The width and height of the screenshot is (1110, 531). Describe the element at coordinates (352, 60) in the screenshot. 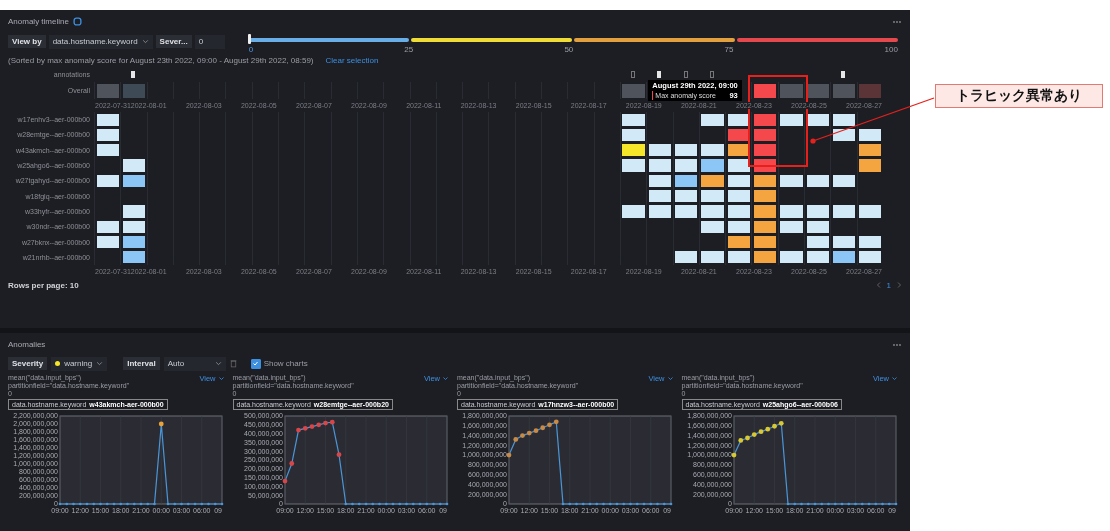

I see `clear-selection-link: Clear selection` at that location.